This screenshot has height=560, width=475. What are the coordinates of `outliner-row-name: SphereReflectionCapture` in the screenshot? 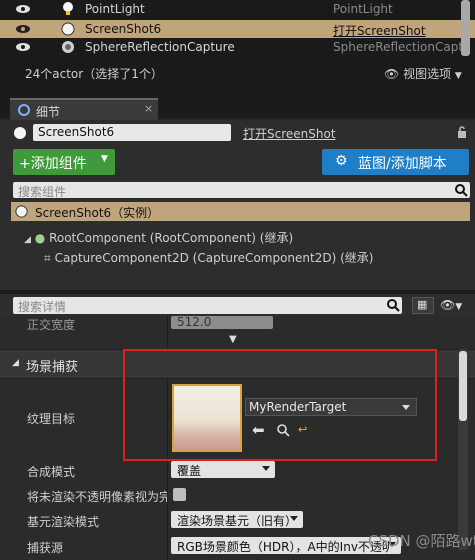 It's located at (160, 47).